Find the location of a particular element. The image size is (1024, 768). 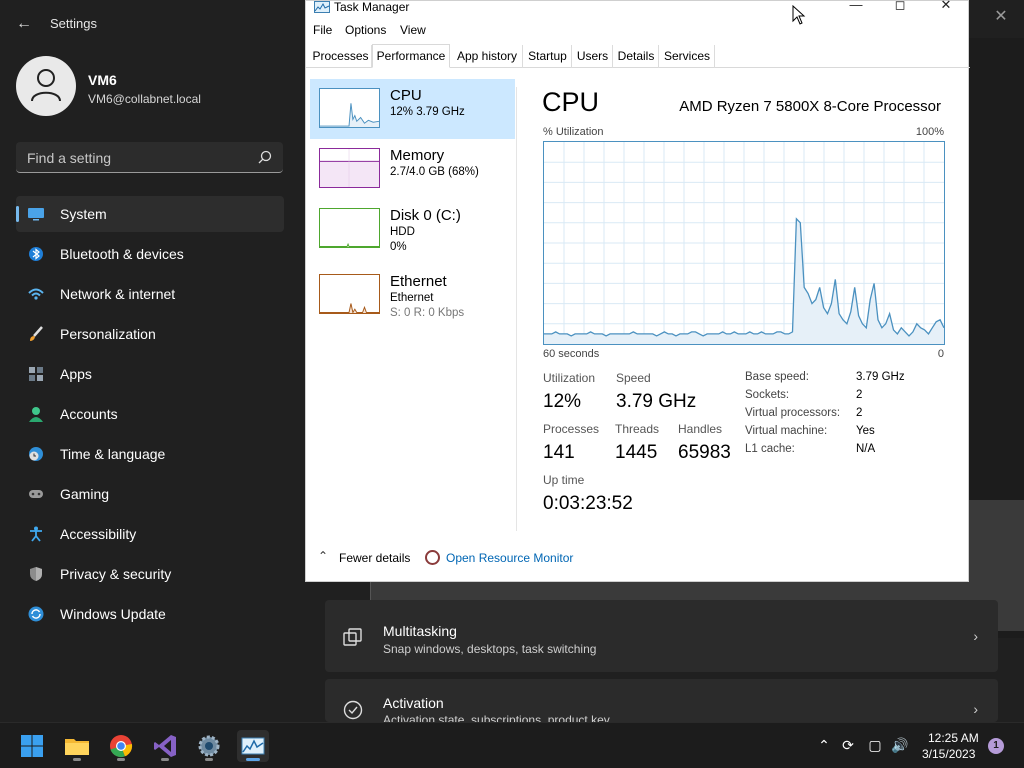

nav-item-bluetooth: Bluetooth & devices is located at coordinates (150, 254).